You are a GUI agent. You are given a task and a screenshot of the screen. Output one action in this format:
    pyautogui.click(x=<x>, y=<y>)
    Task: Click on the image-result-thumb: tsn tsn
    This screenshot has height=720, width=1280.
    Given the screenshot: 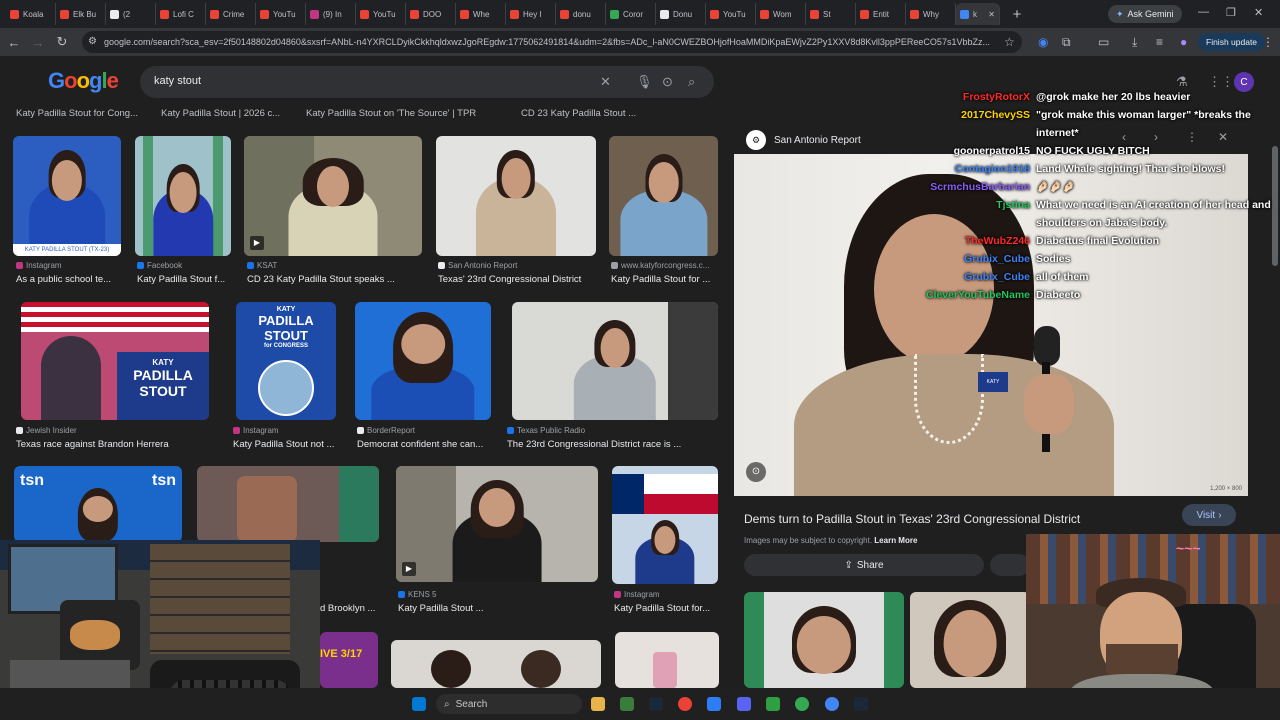 What is the action you would take?
    pyautogui.click(x=98, y=504)
    